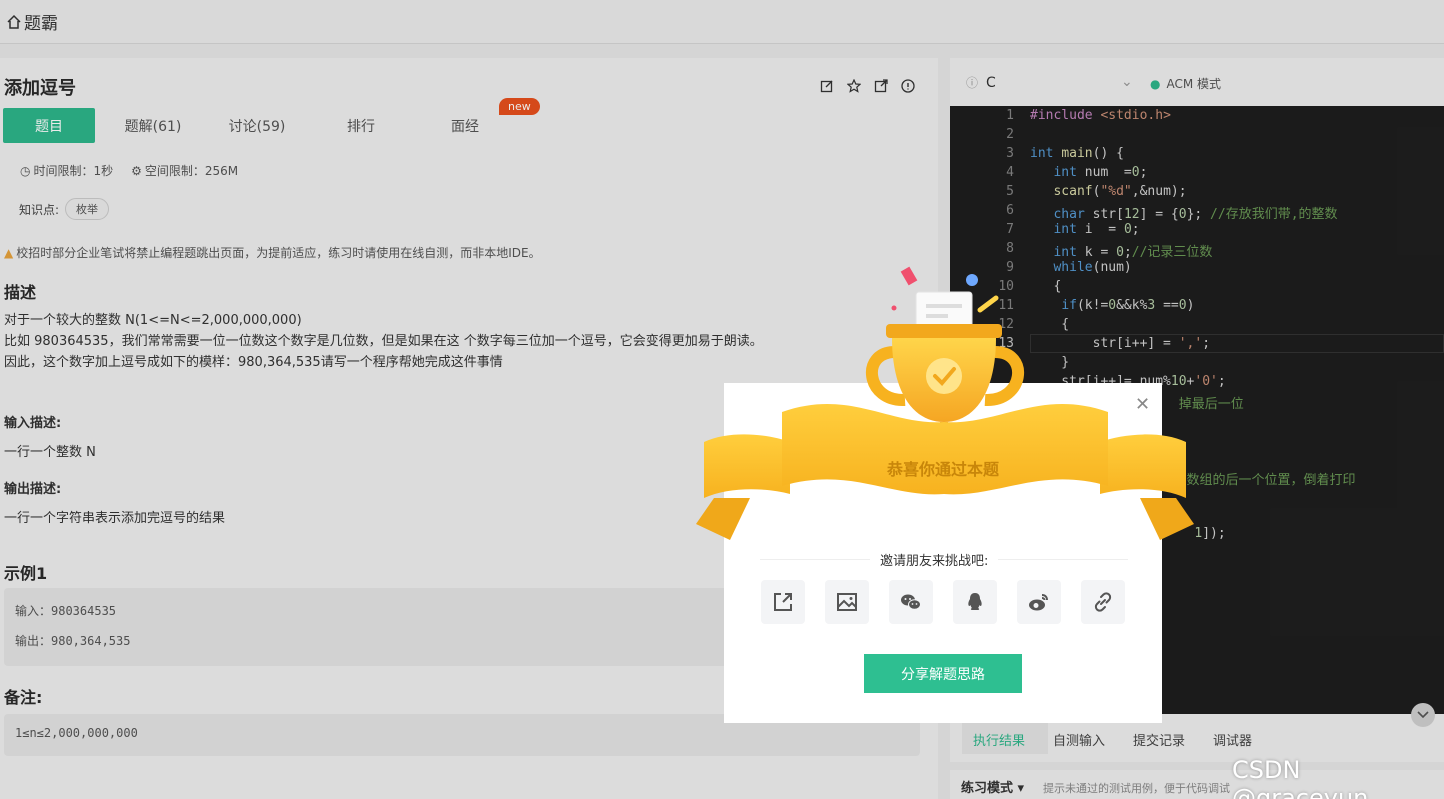  What do you see at coordinates (1010, 248) in the screenshot?
I see `line-number: 8` at bounding box center [1010, 248].